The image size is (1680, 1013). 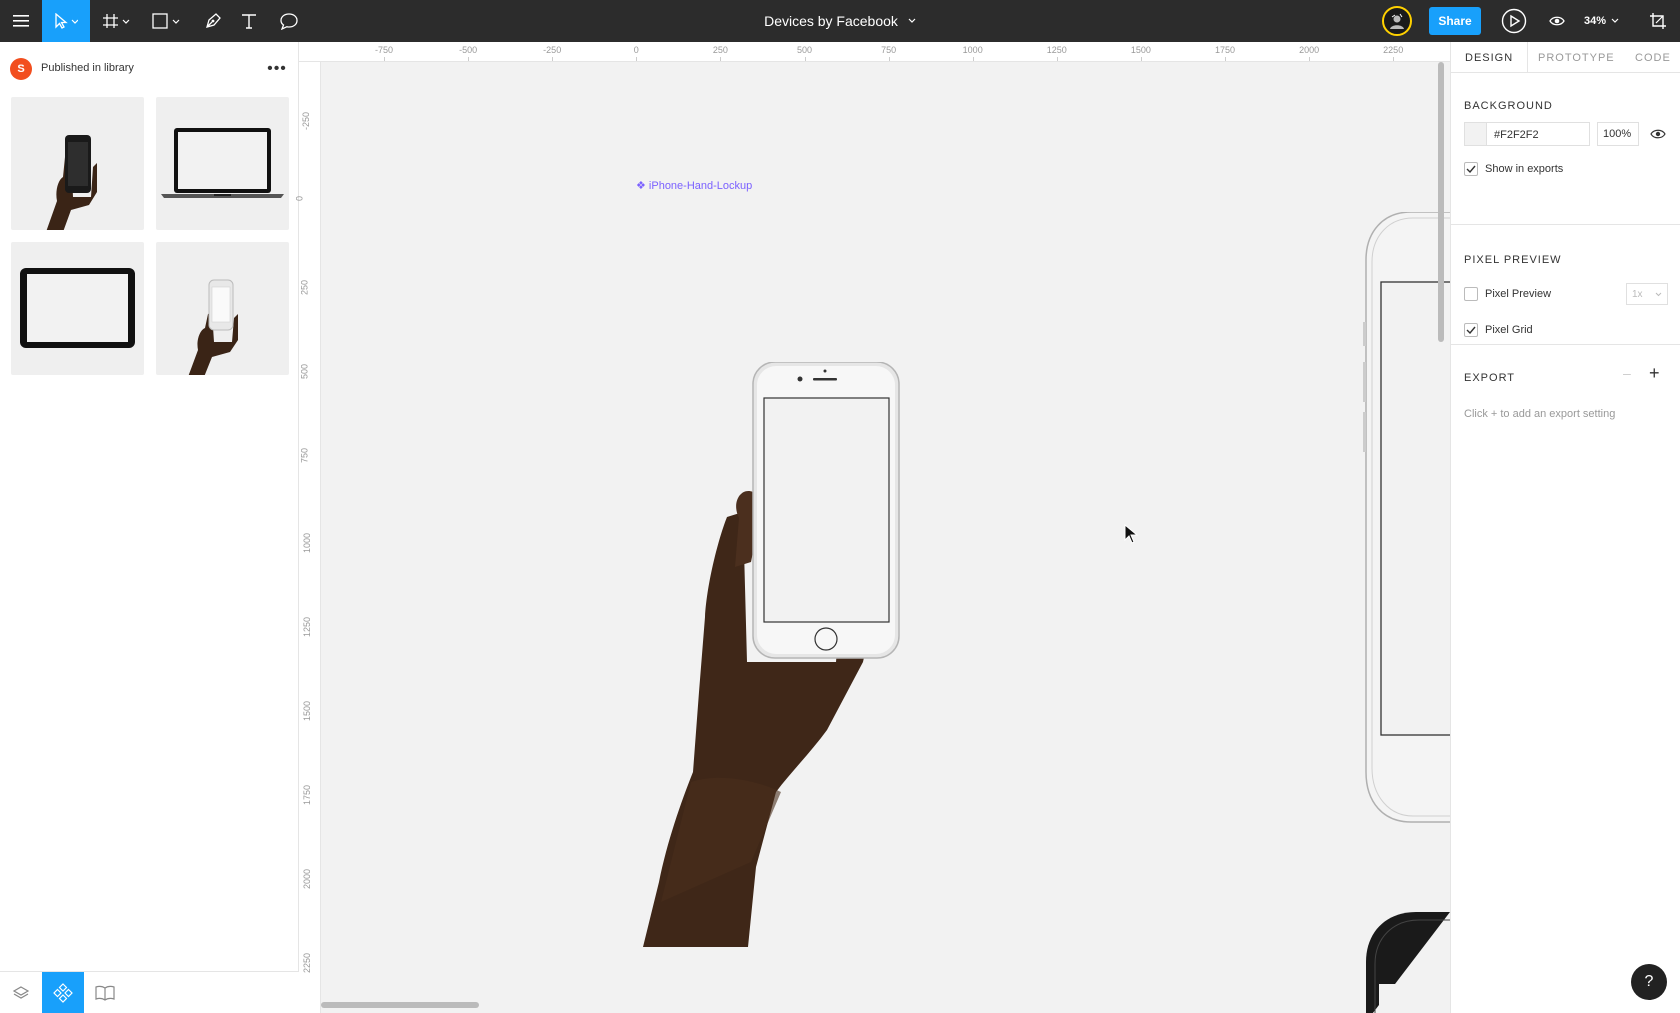 I want to click on eye-icon, so click(x=1658, y=136).